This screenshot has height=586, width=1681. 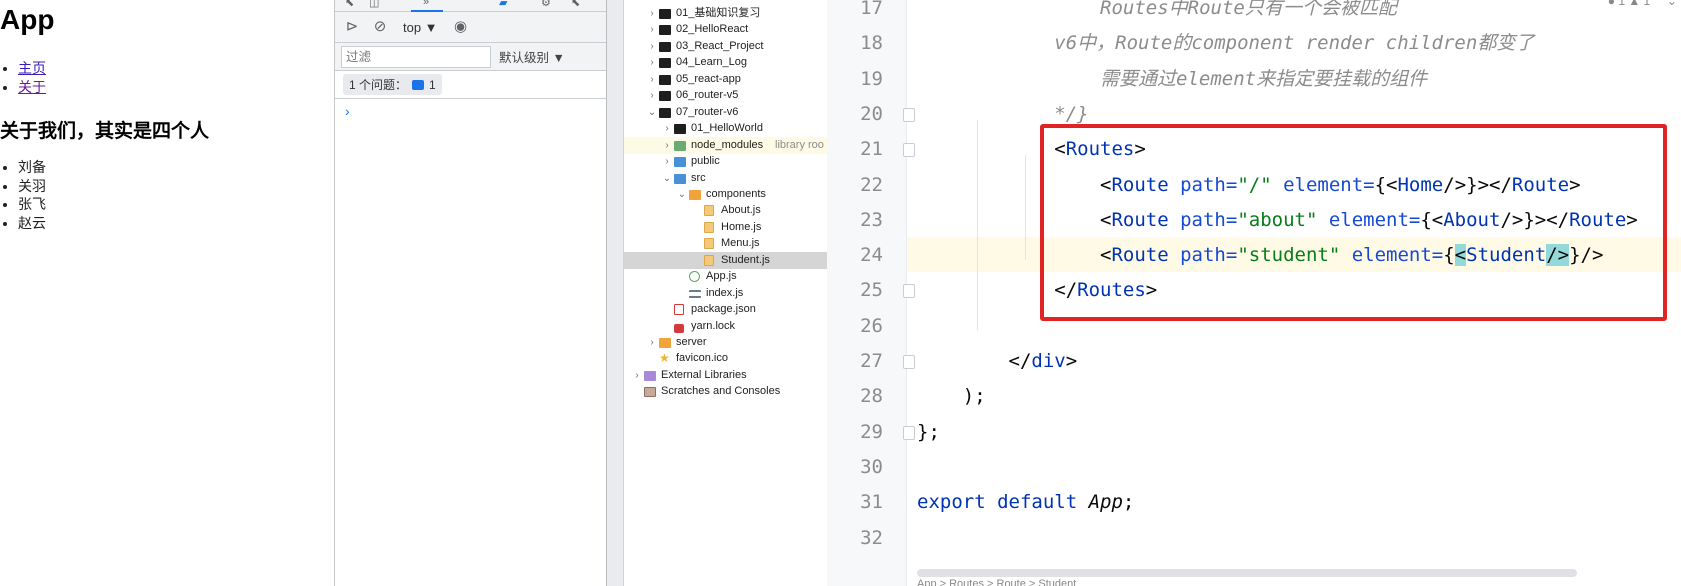 What do you see at coordinates (725, 129) in the screenshot?
I see `tree-item: › 01_HelloWorld` at bounding box center [725, 129].